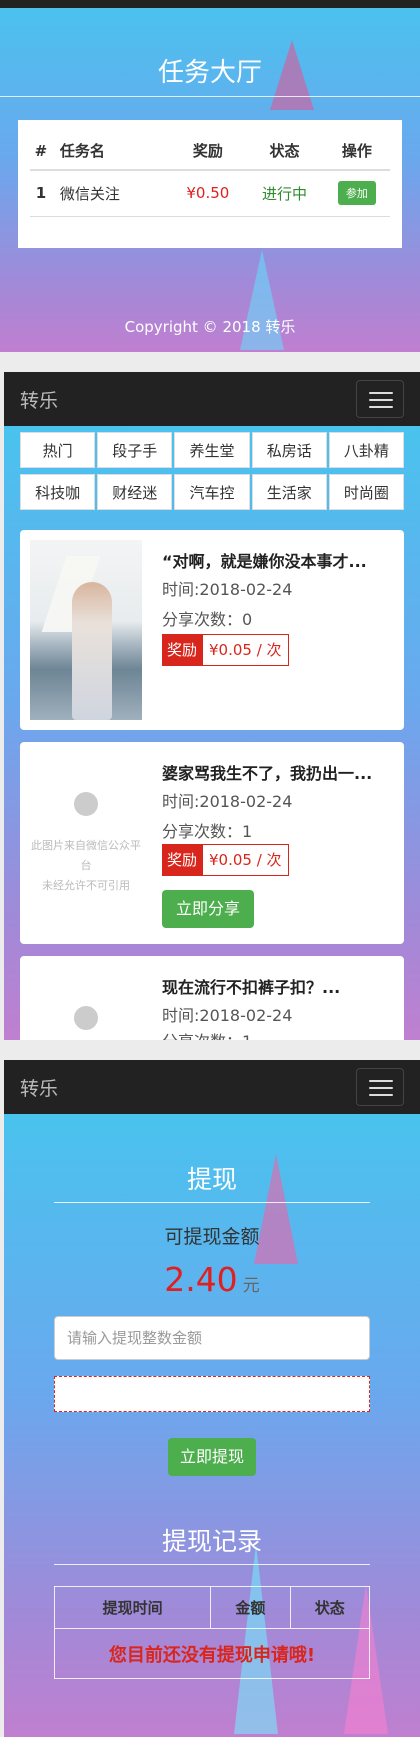 The height and width of the screenshot is (1737, 420). Describe the element at coordinates (86, 855) in the screenshot. I see `placeholder-text: 此图片来自微信公众平台` at that location.